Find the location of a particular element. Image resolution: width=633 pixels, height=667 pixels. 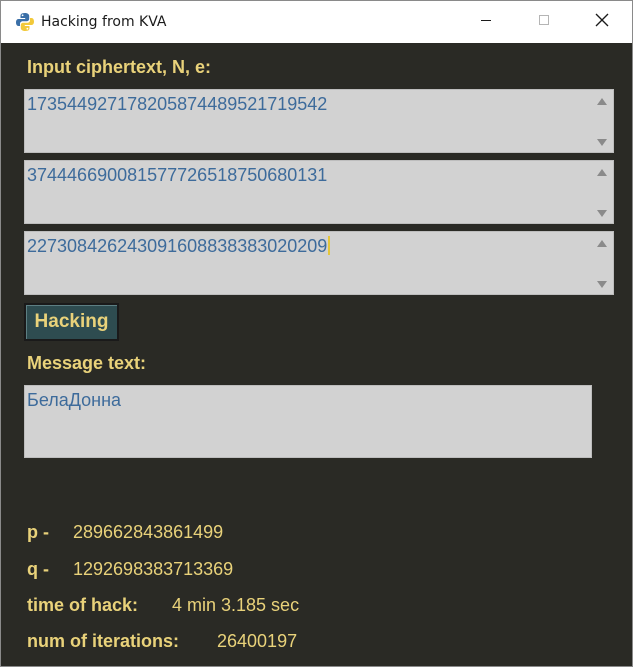

input-label: Input ciphertext, N, e: is located at coordinates (119, 67).